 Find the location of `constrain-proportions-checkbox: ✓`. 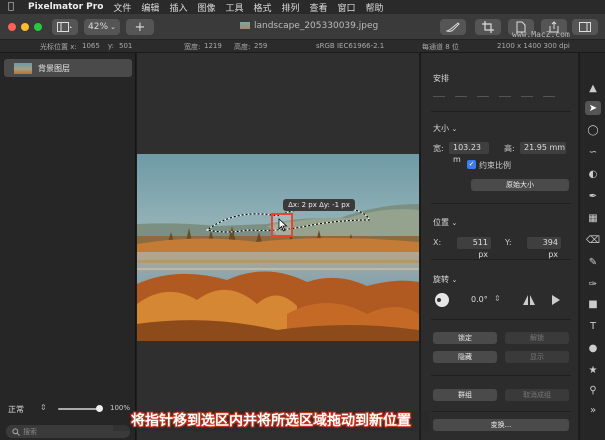

constrain-proportions-checkbox: ✓ is located at coordinates (471, 164).